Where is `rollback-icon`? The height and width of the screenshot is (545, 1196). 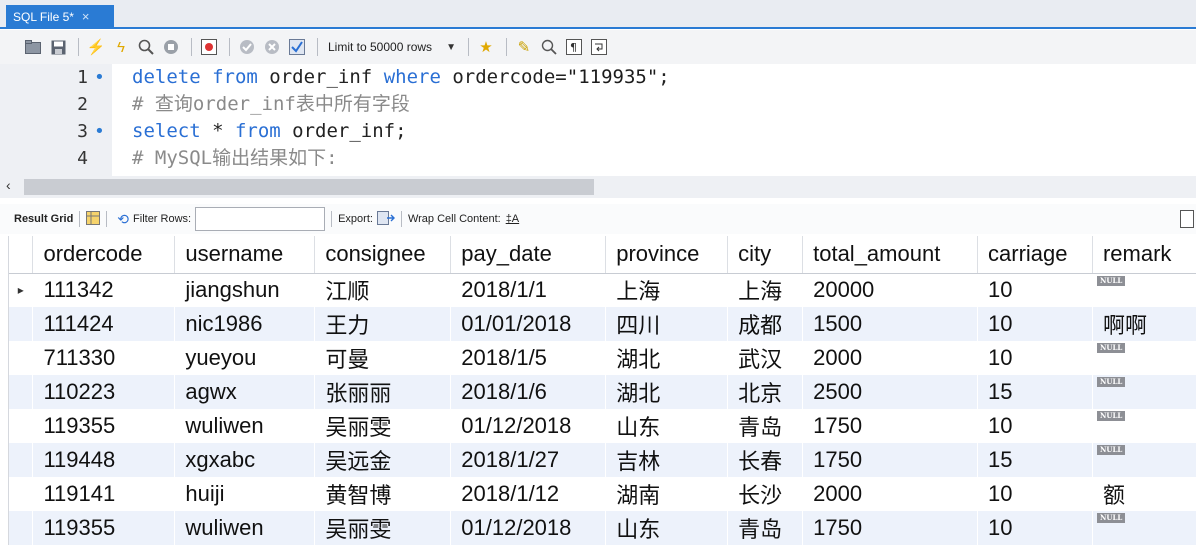 rollback-icon is located at coordinates (272, 47).